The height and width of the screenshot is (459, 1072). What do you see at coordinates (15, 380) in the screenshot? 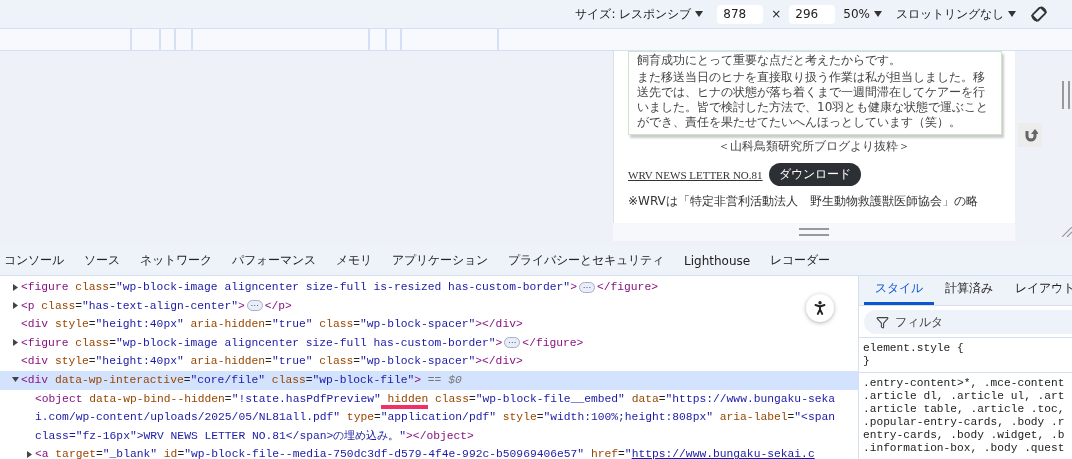
I see `collapse-arrow-icon` at bounding box center [15, 380].